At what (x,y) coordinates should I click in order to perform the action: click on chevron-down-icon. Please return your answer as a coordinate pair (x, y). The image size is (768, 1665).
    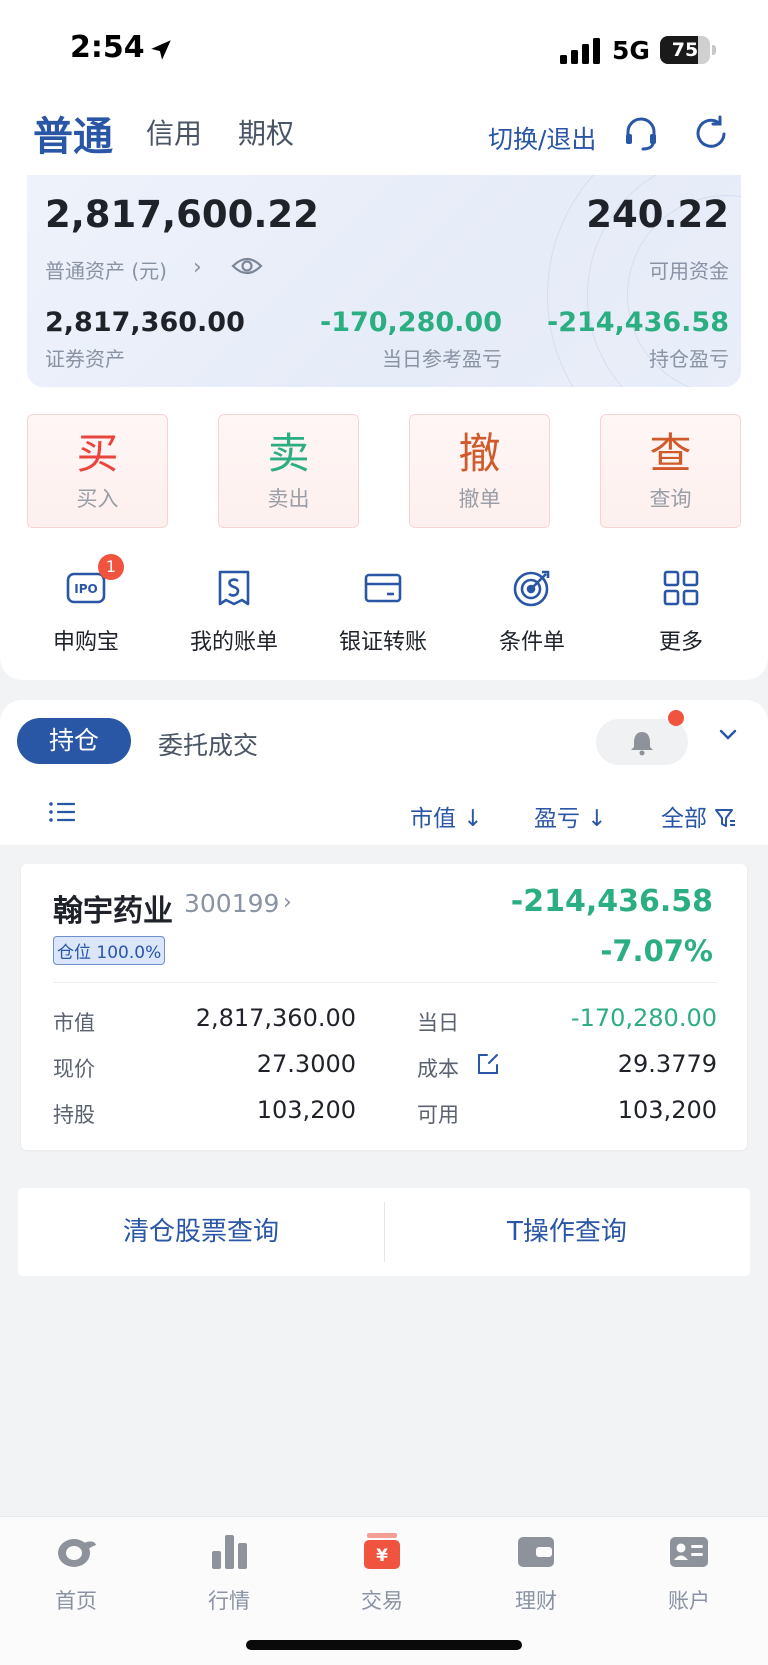
    Looking at the image, I should click on (728, 735).